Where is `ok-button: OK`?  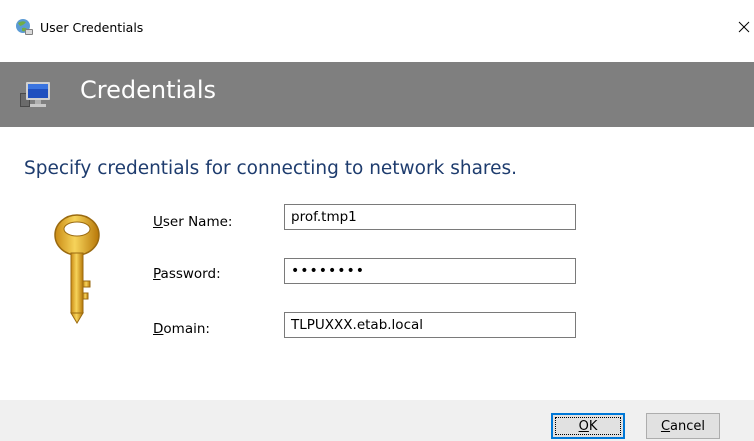 ok-button: OK is located at coordinates (588, 426).